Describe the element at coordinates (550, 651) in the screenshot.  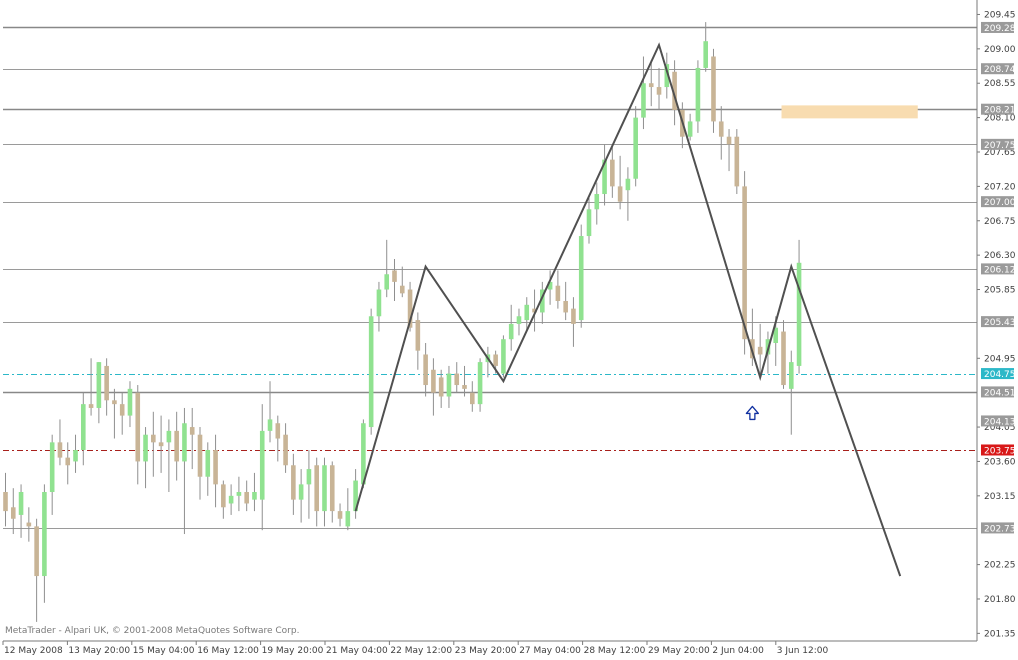
I see `x-tick-label: 27 May 04:00` at that location.